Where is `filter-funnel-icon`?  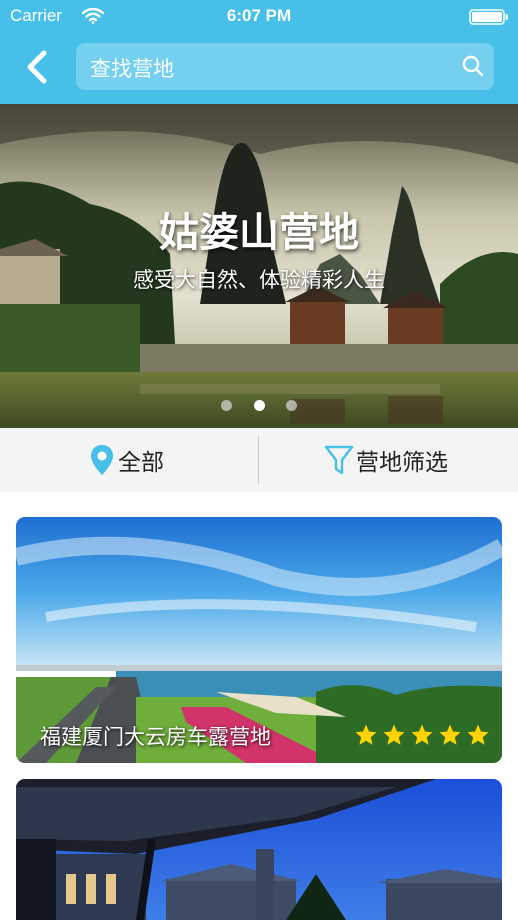
filter-funnel-icon is located at coordinates (339, 460).